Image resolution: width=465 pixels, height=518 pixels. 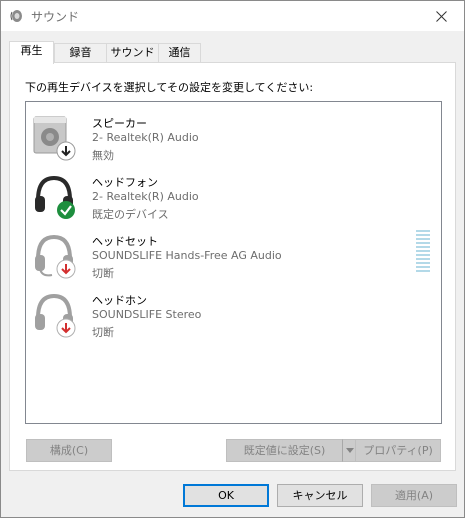 What do you see at coordinates (349, 450) in the screenshot?
I see `chevron-down-icon` at bounding box center [349, 450].